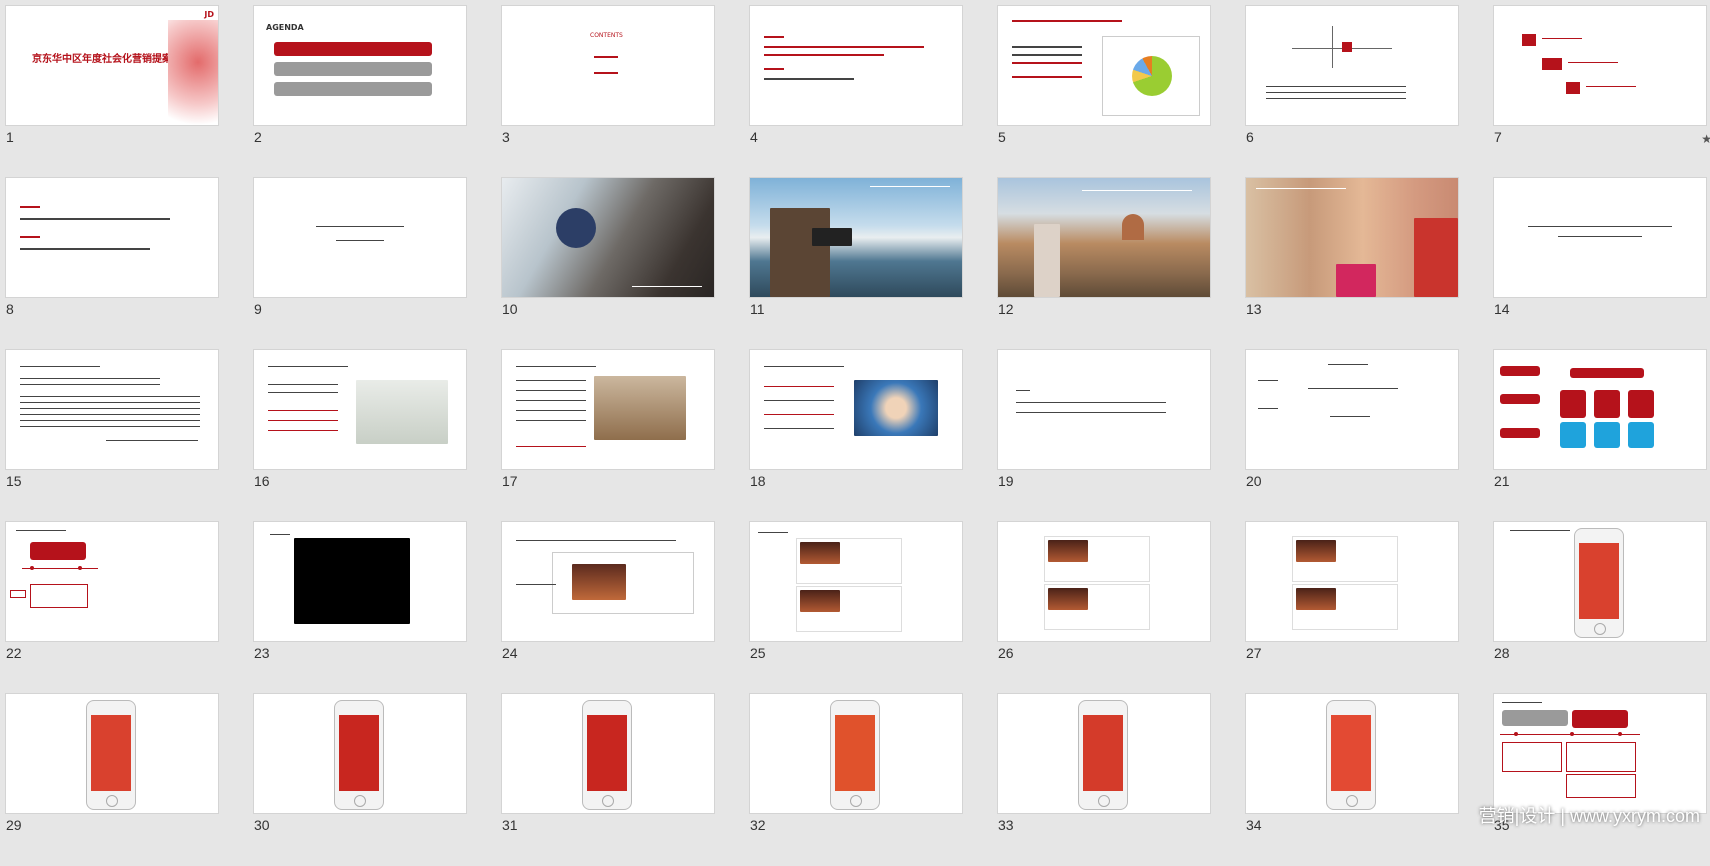  Describe the element at coordinates (258, 137) in the screenshot. I see `slide-number: 2` at that location.